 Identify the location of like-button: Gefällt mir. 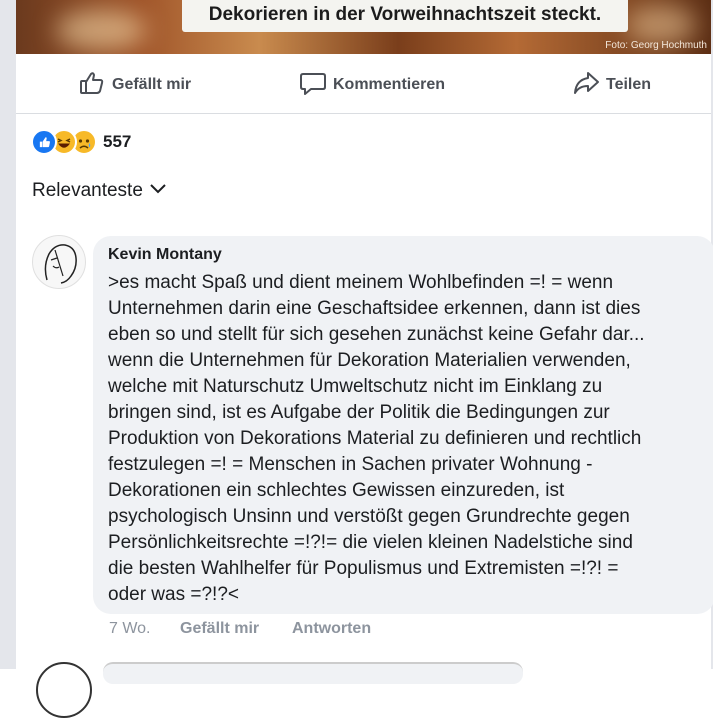
(135, 85).